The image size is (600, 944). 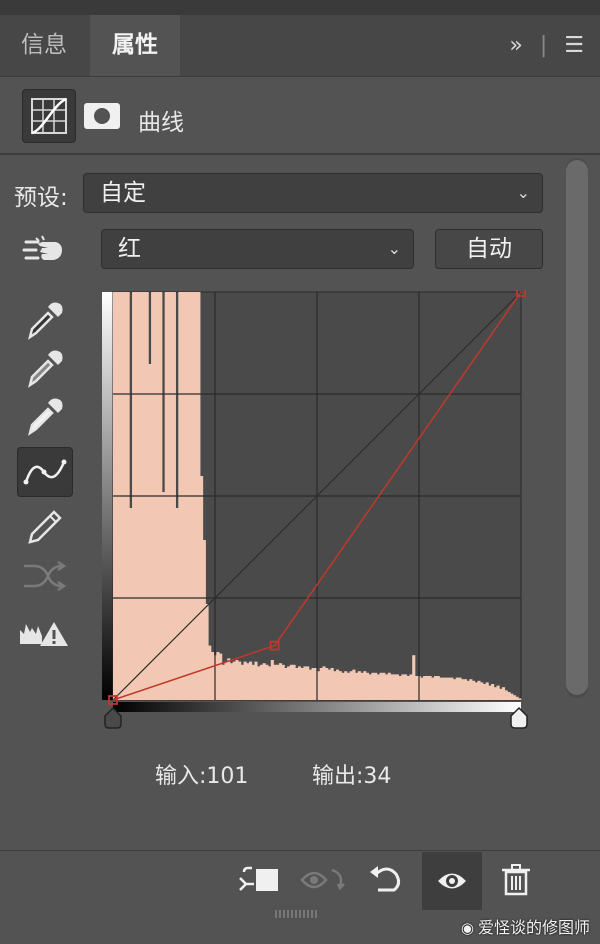 What do you see at coordinates (107, 496) in the screenshot?
I see `output-gradient-bar` at bounding box center [107, 496].